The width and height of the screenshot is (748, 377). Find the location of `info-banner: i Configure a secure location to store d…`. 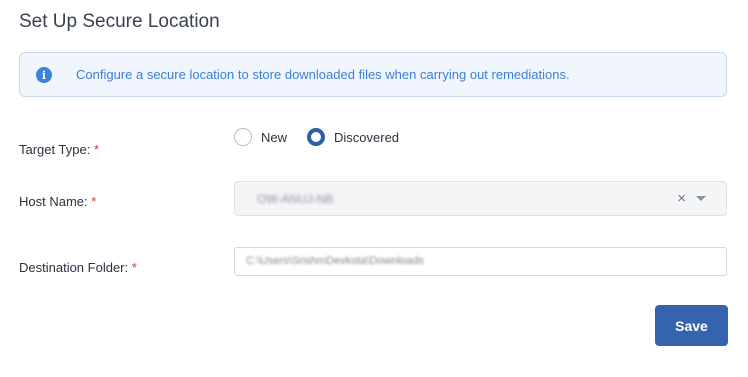

info-banner: i Configure a secure location to store d… is located at coordinates (373, 74).